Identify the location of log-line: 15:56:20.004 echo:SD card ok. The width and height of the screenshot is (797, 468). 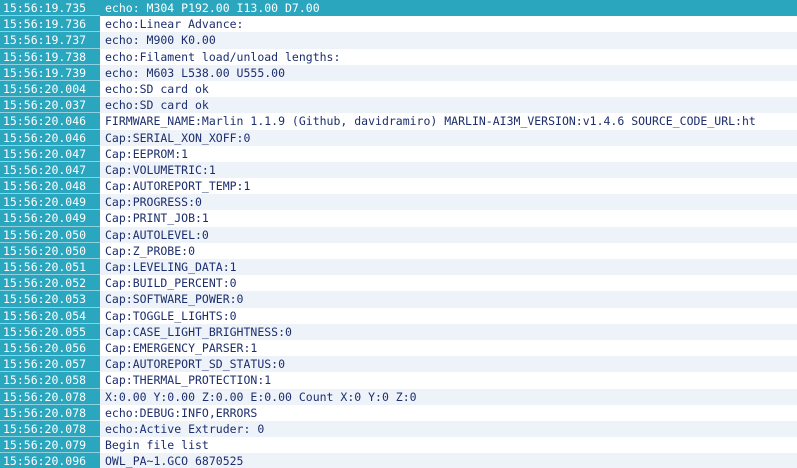
(398, 89).